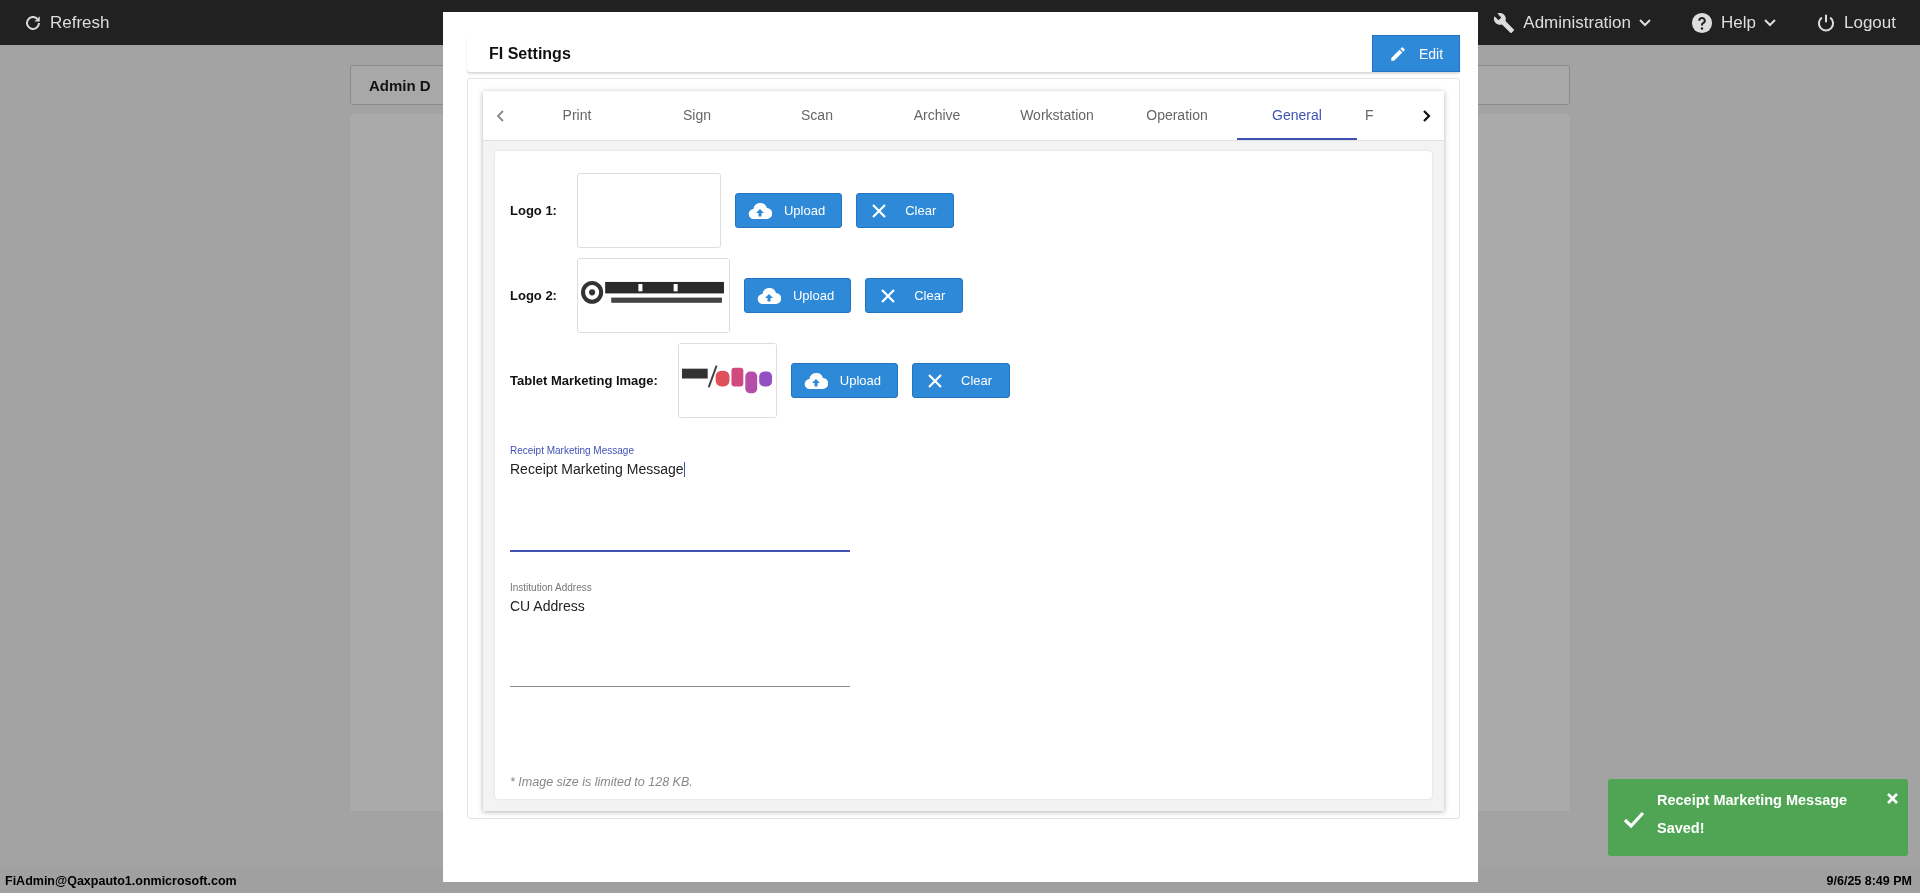 The height and width of the screenshot is (893, 1920). Describe the element at coordinates (584, 380) in the screenshot. I see `image-label: Tablet Marketing Image:` at that location.